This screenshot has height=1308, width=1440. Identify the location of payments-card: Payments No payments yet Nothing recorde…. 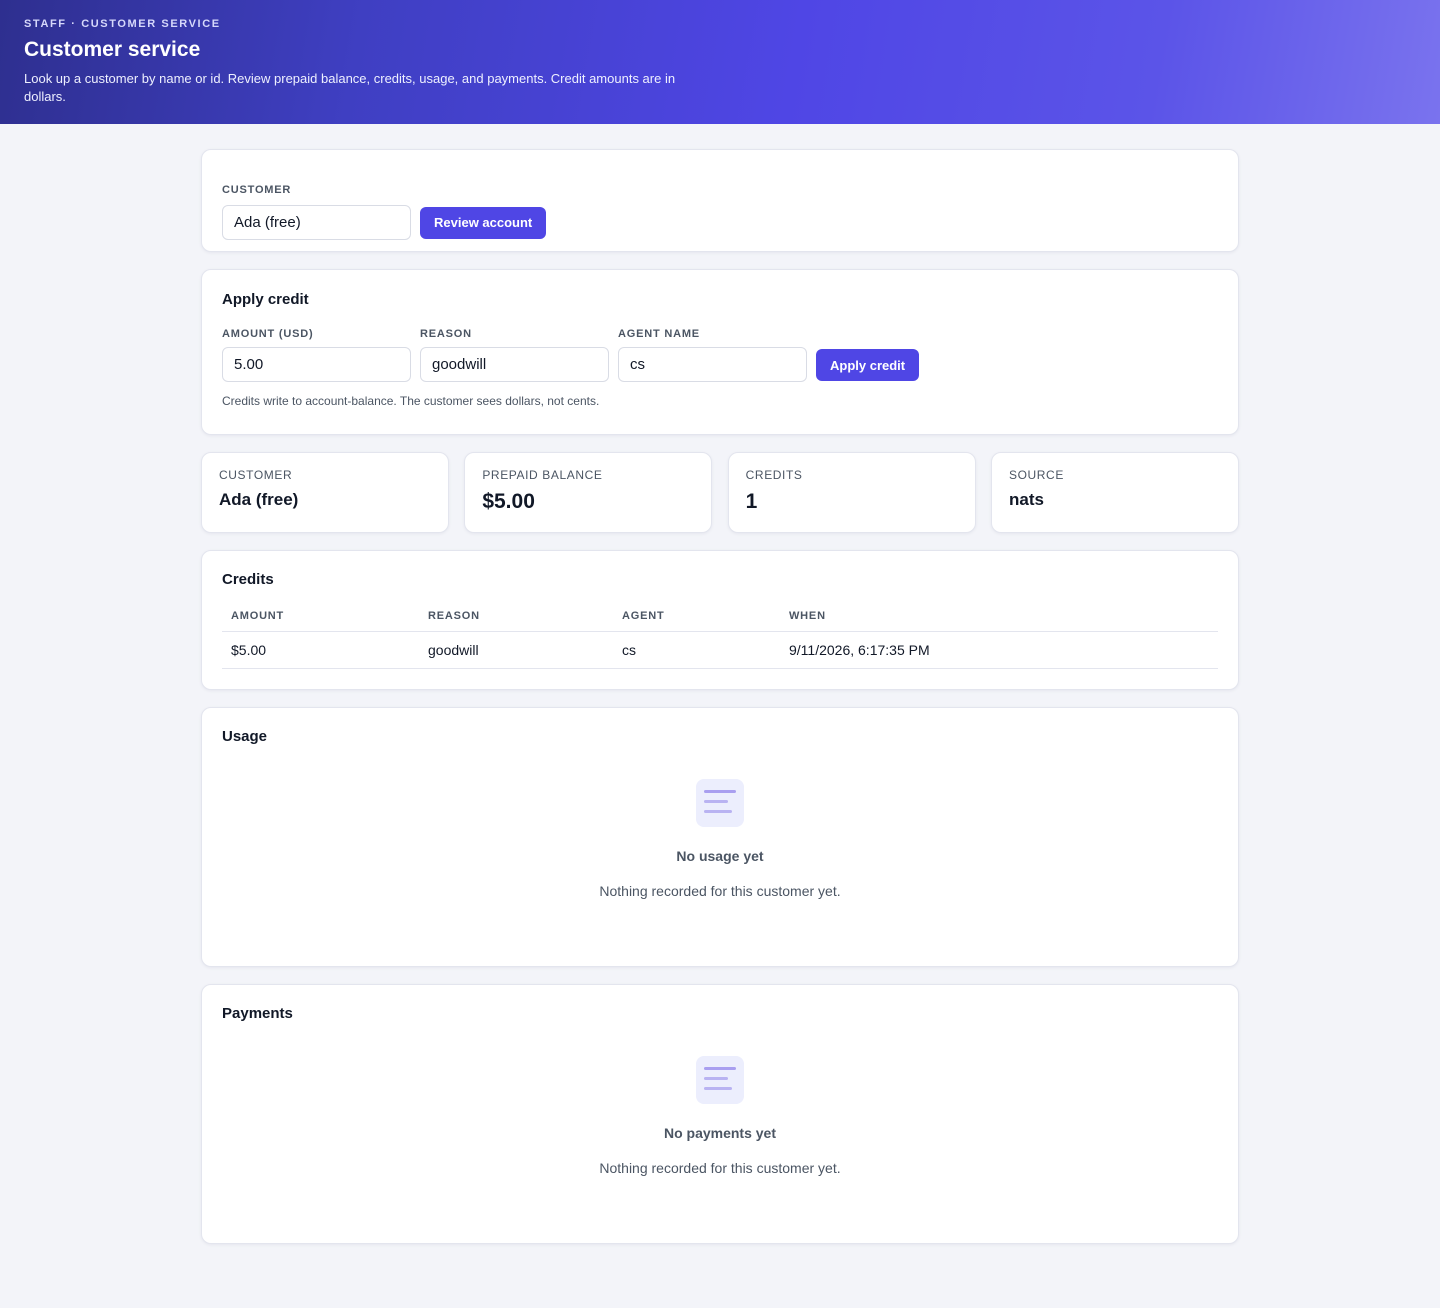
(720, 1114).